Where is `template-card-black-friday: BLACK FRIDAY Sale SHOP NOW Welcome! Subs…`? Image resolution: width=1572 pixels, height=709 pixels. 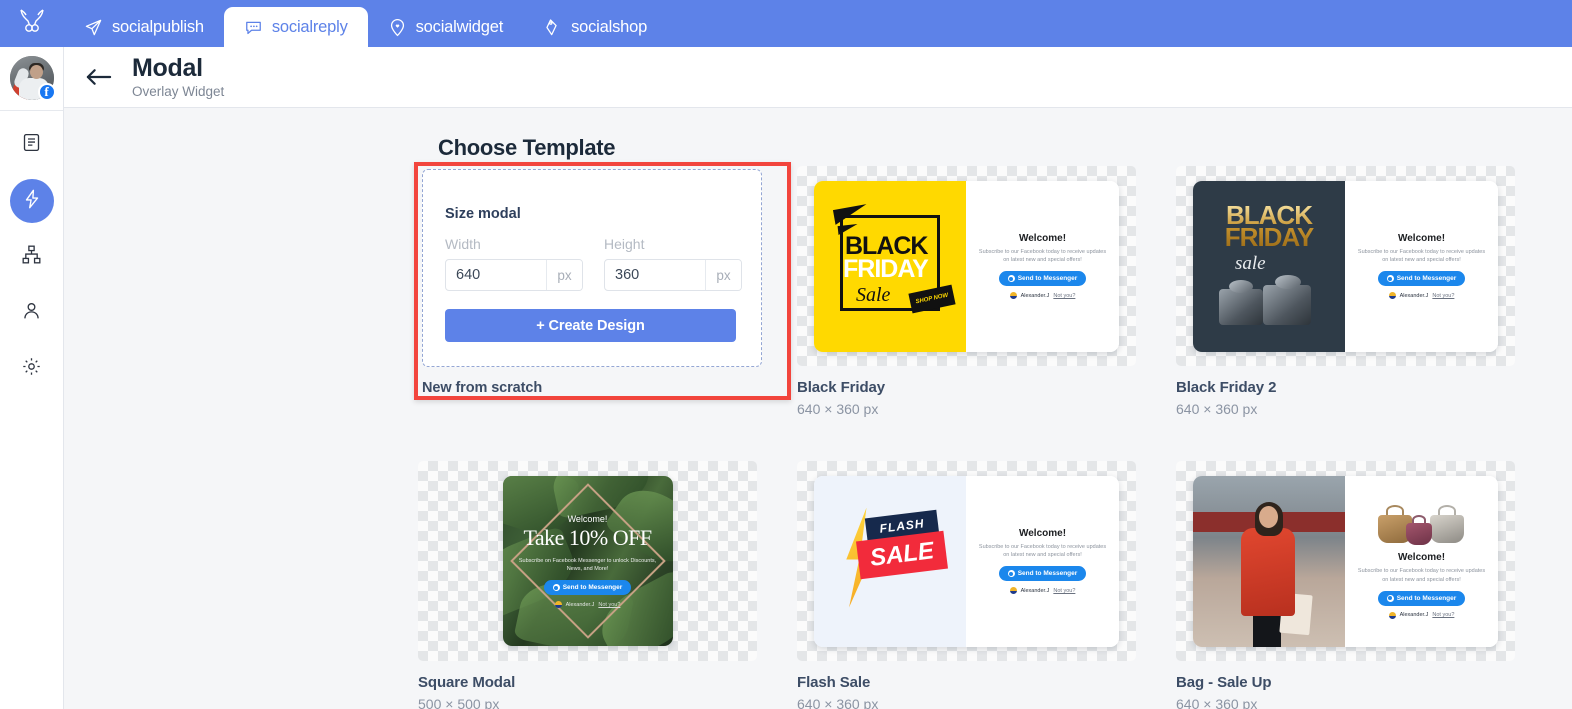 template-card-black-friday: BLACK FRIDAY Sale SHOP NOW Welcome! Subs… is located at coordinates (986, 301).